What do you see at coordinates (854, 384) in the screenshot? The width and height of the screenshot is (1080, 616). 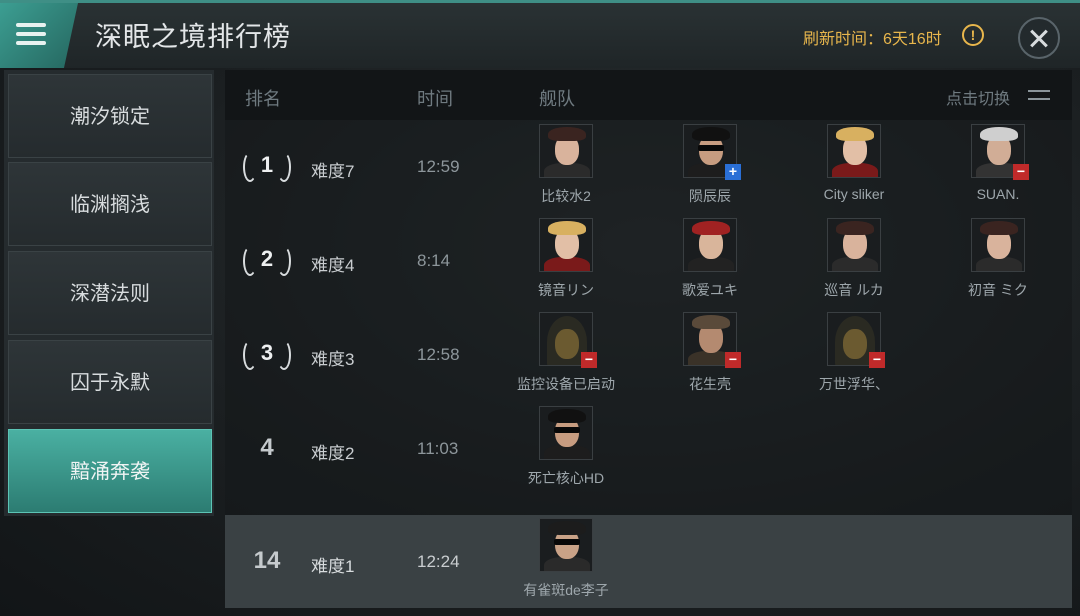 I see `member-name: 万世浮华、` at bounding box center [854, 384].